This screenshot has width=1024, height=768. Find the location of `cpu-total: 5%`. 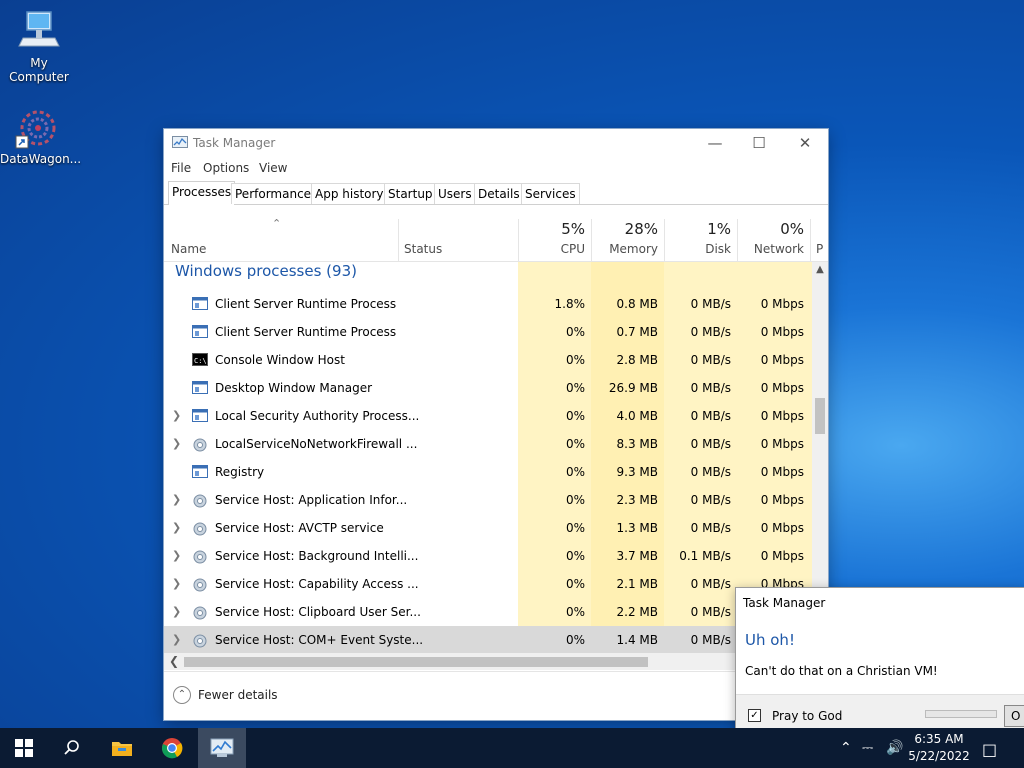

cpu-total: 5% is located at coordinates (573, 229).